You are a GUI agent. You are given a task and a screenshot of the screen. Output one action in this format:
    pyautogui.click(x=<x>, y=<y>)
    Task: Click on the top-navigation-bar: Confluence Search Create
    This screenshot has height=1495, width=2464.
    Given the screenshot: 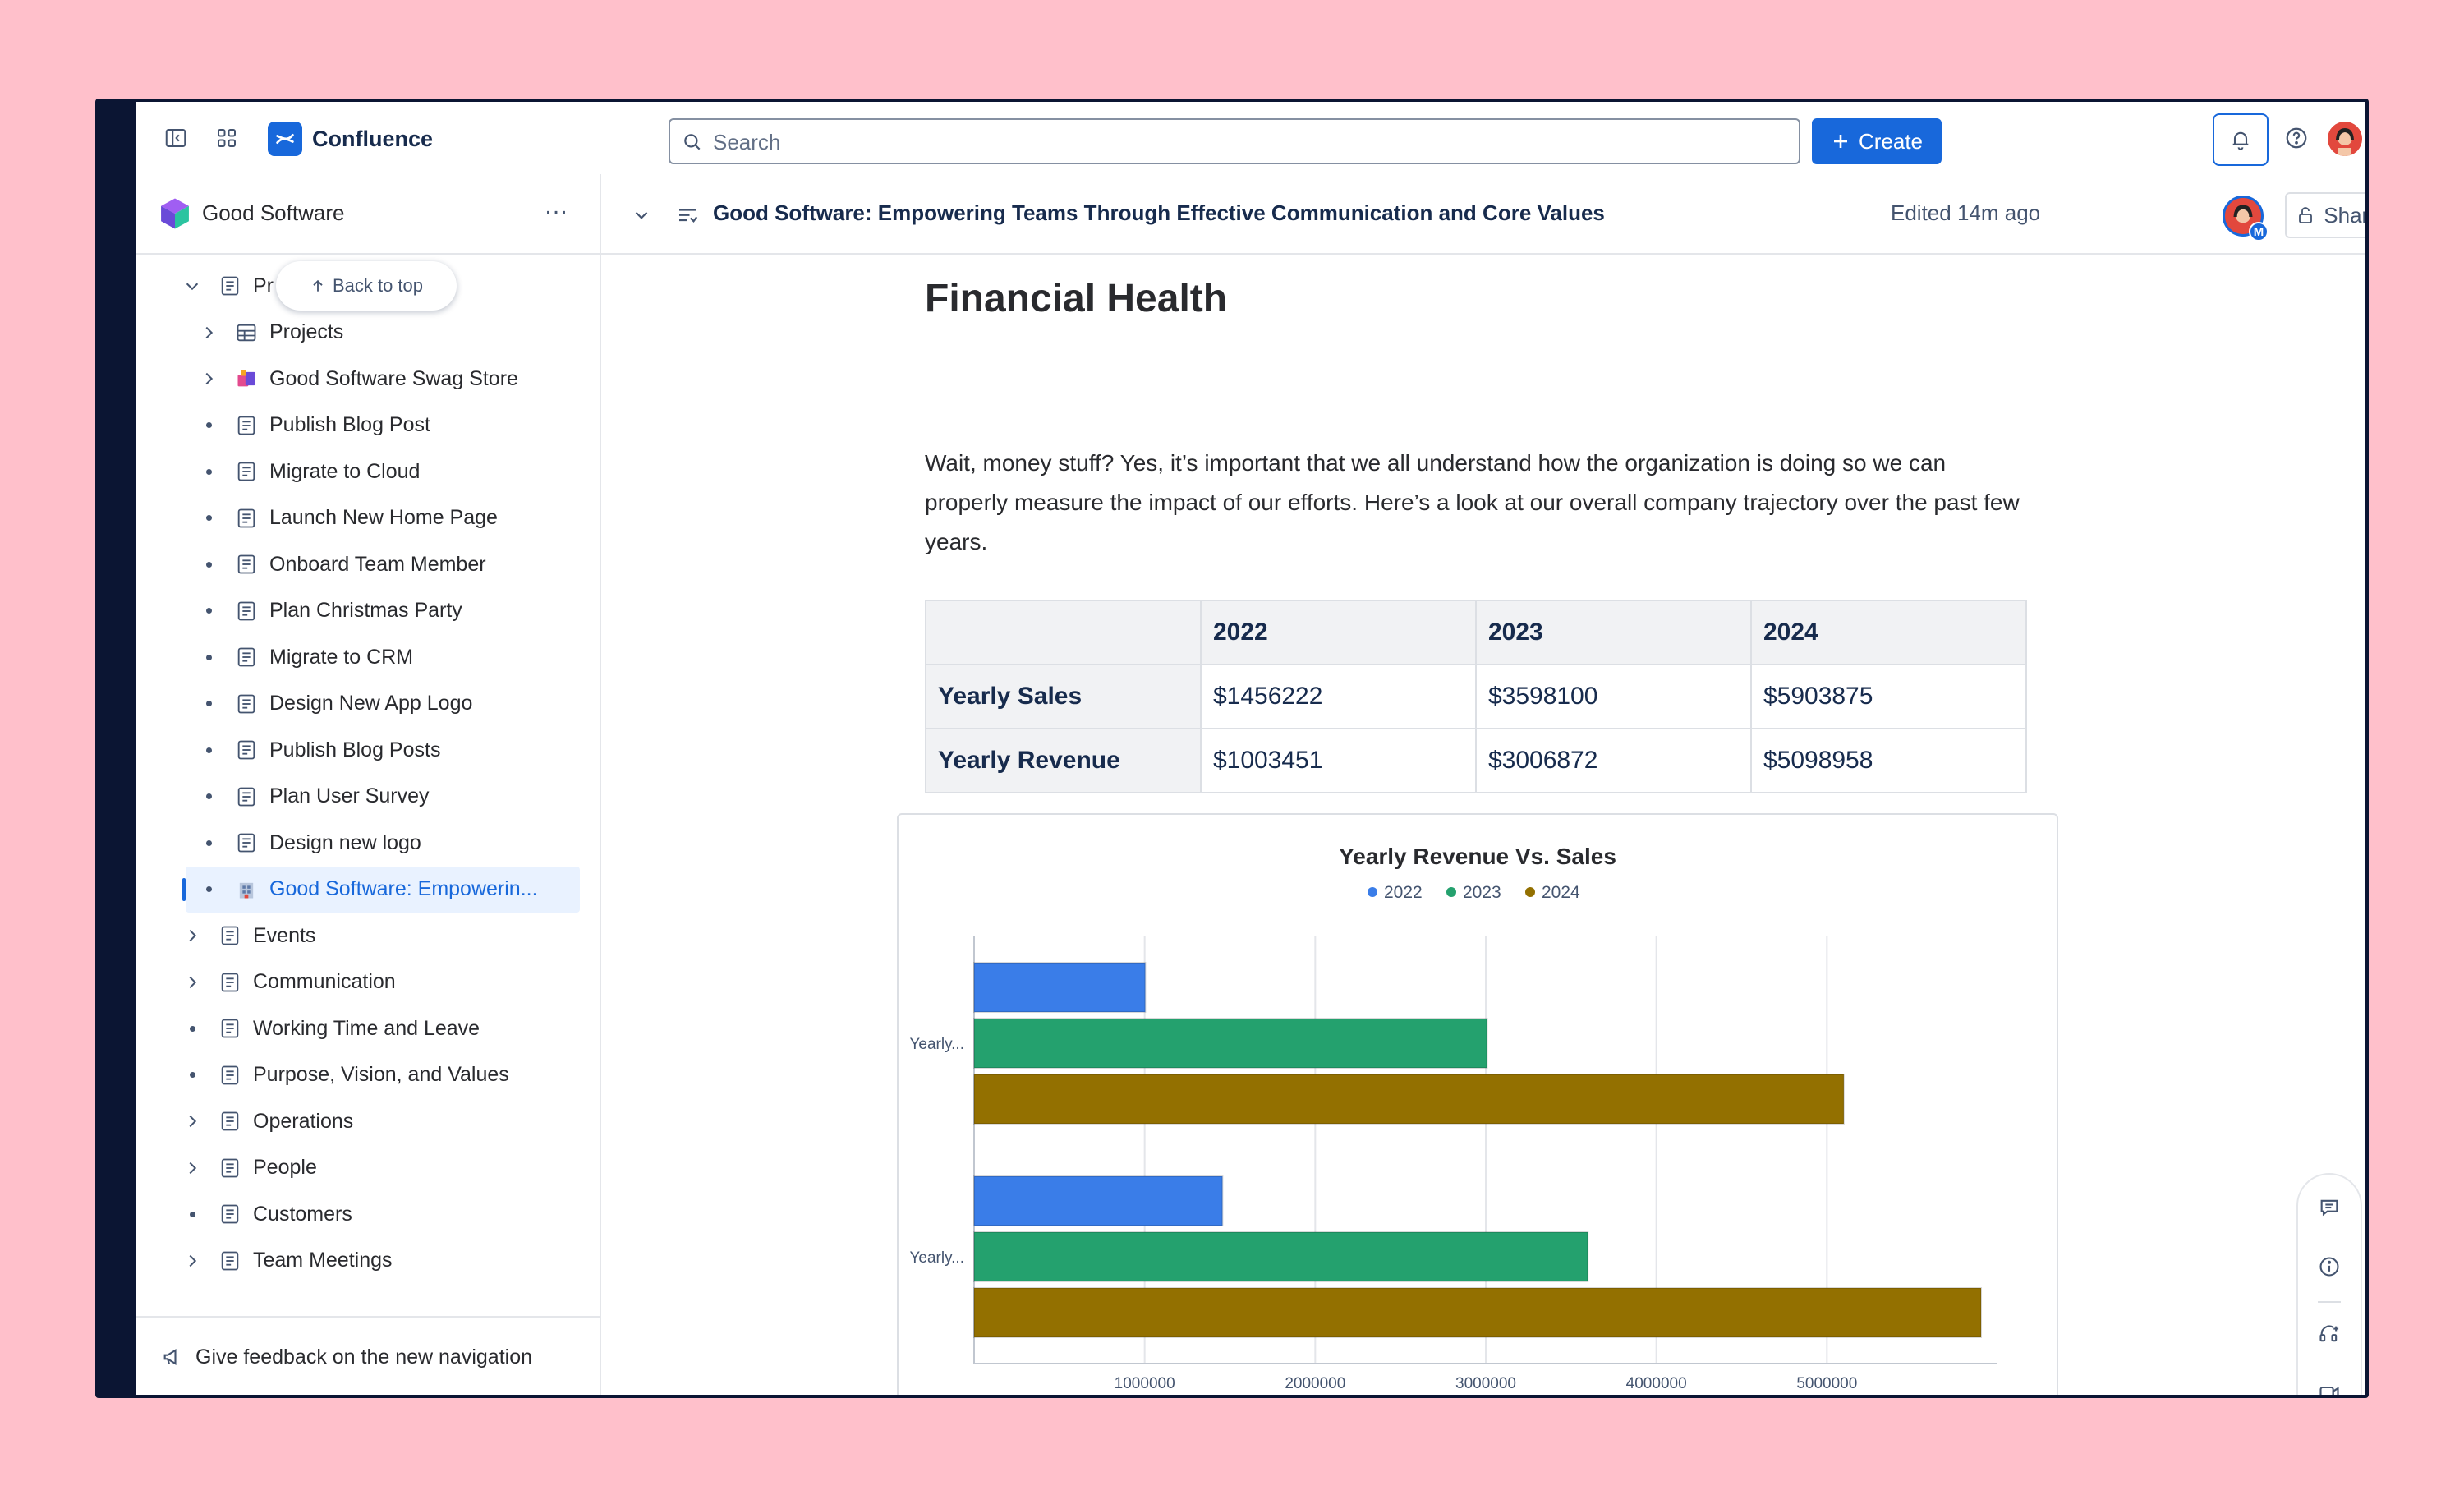 What is the action you would take?
    pyautogui.click(x=1250, y=138)
    